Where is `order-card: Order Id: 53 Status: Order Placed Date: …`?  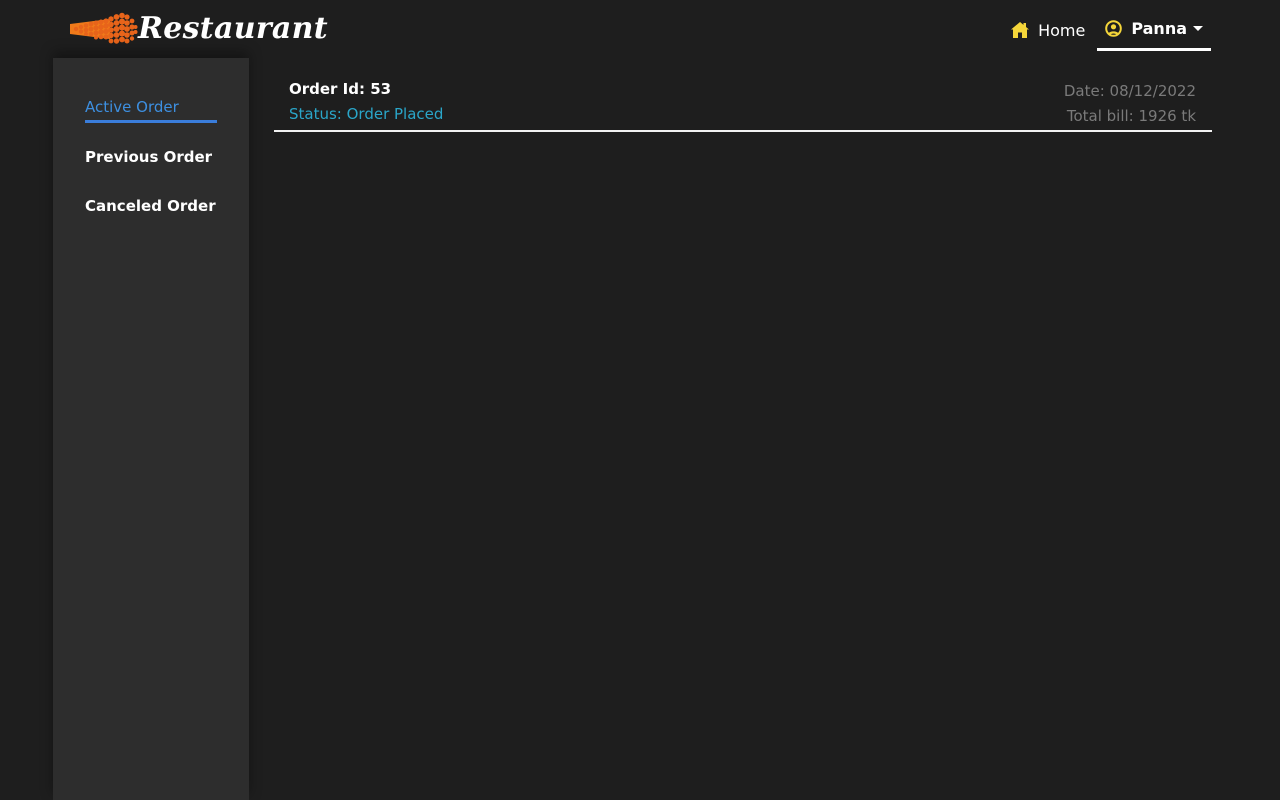 order-card: Order Id: 53 Status: Order Placed Date: … is located at coordinates (743, 102).